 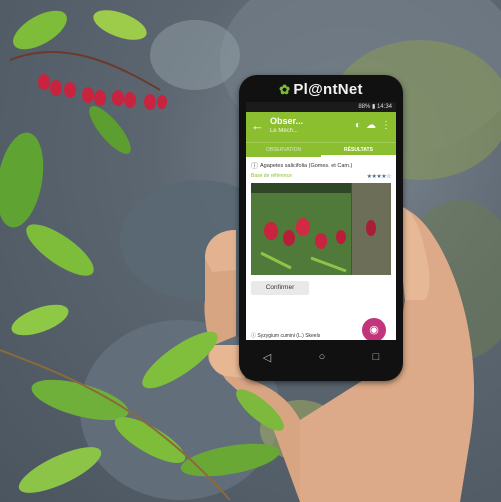 I want to click on berries, so click(x=102, y=92).